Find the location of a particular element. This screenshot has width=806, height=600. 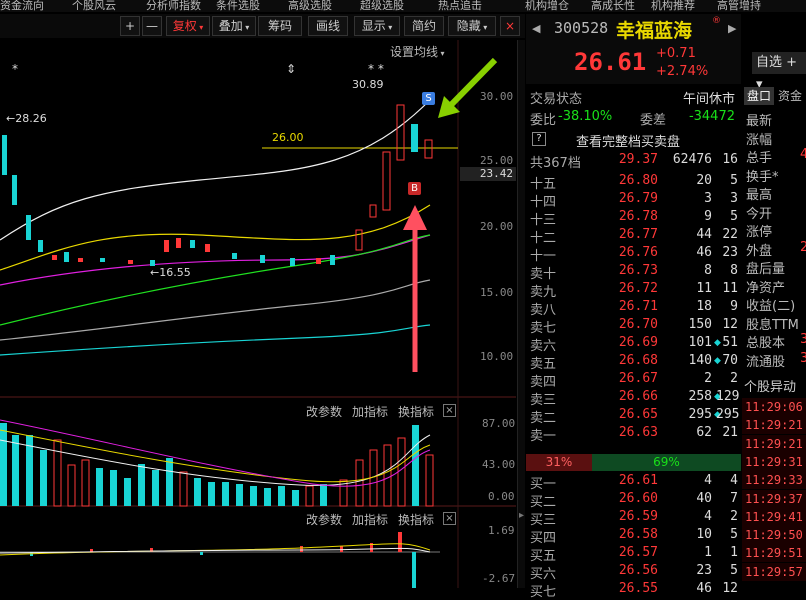

event-star: * is located at coordinates (15, 69).